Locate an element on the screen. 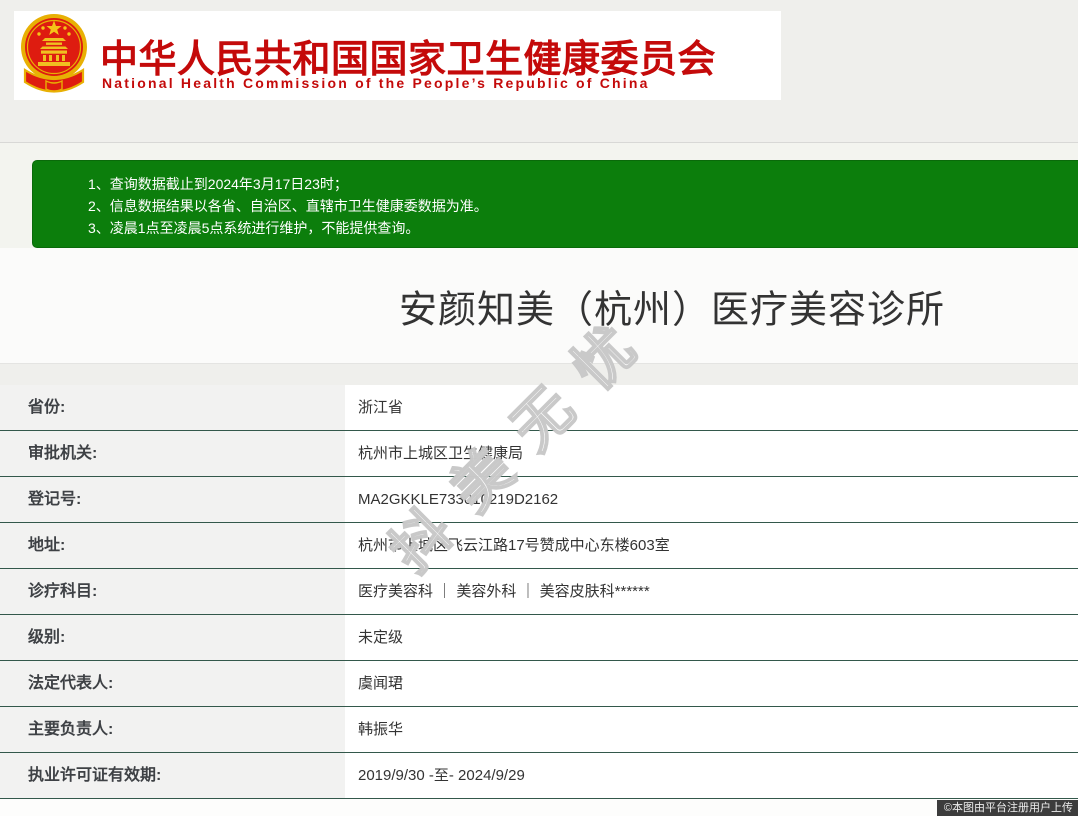 The width and height of the screenshot is (1078, 816). result-title-area: 安颜知美（杭州）医疗美容诊所 is located at coordinates (539, 305).